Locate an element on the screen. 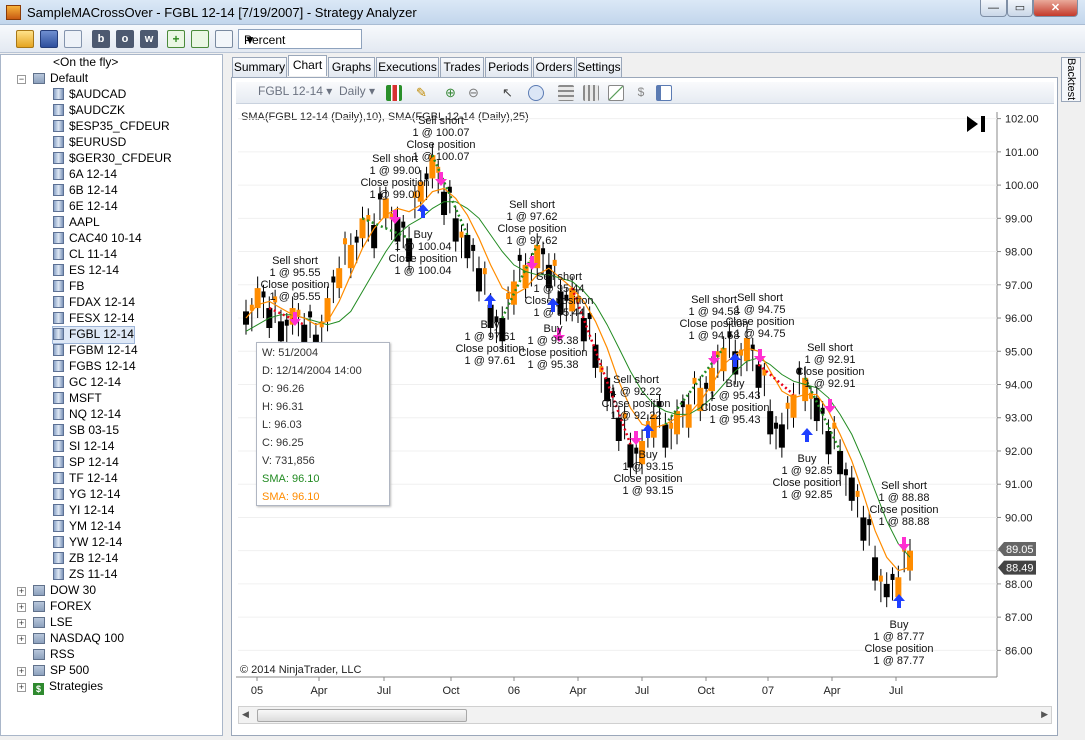  instrument-select: FGBL 12-14 ▾ is located at coordinates (295, 92).